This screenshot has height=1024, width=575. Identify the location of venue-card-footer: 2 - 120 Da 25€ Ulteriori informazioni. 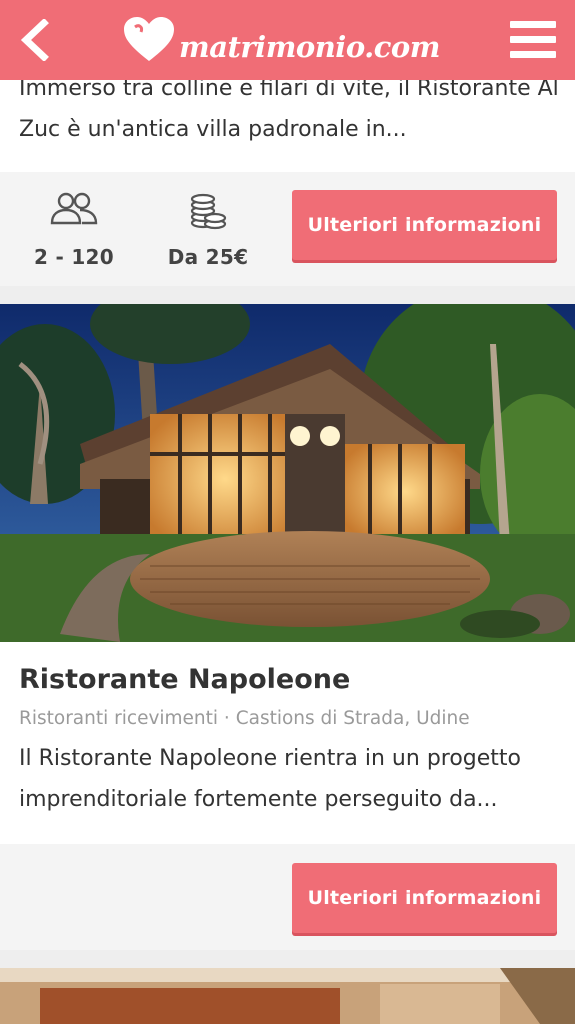
(287, 229).